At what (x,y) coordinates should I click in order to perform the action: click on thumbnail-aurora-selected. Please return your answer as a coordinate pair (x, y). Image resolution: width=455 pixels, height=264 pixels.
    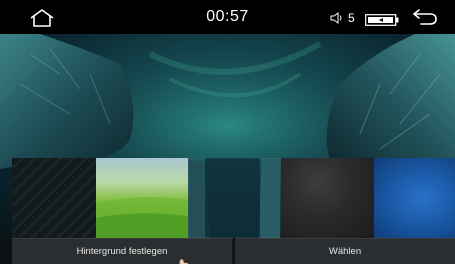
    Looking at the image, I should click on (234, 198).